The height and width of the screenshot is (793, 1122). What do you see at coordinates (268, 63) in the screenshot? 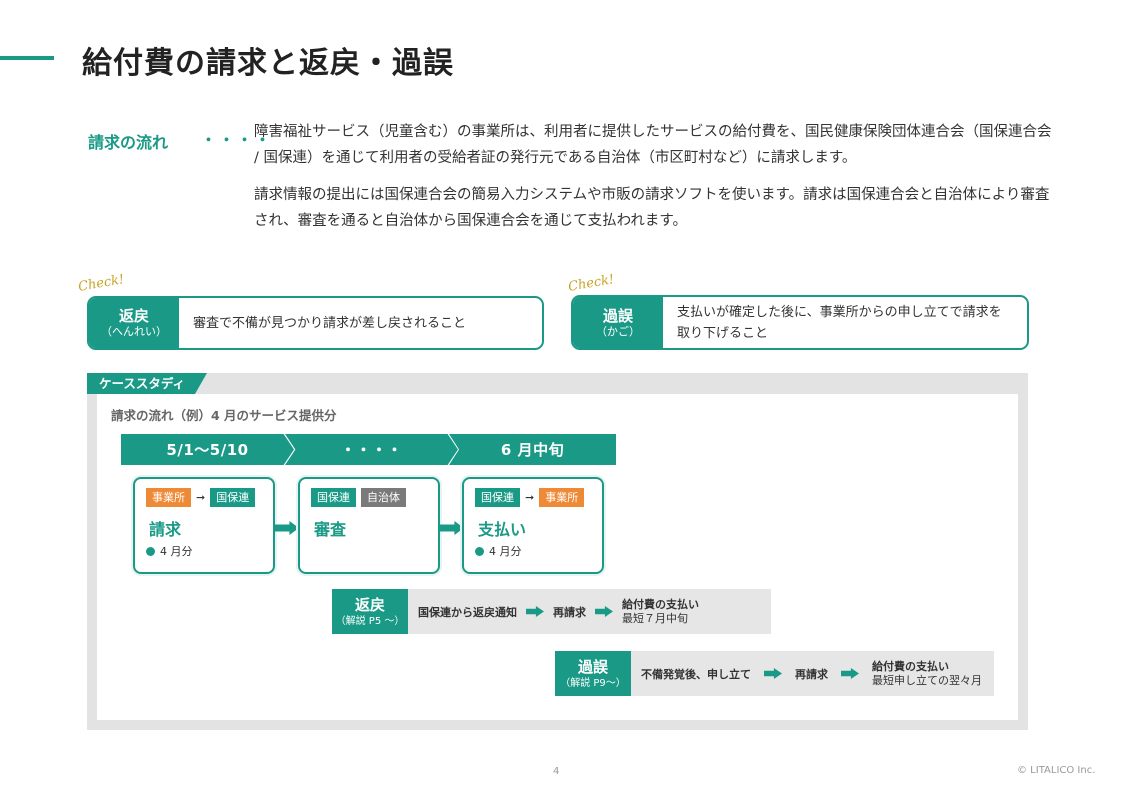
I see `page-title: 給付費の請求と返戻・過誤` at bounding box center [268, 63].